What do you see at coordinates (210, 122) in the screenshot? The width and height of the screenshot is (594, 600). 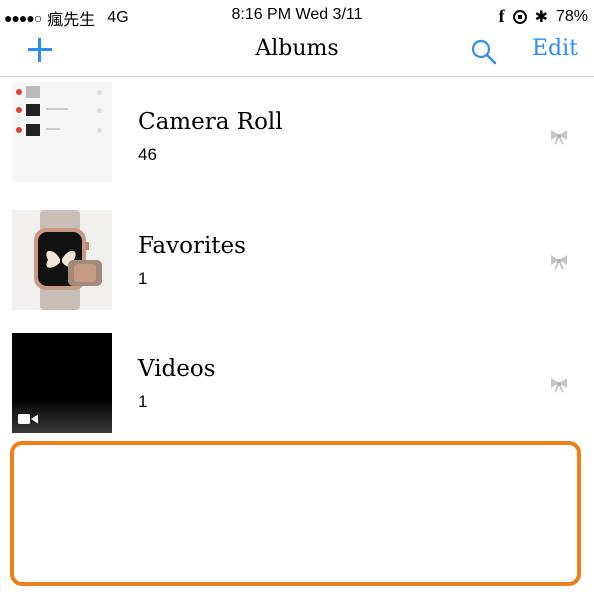 I see `album-title: Camera Roll` at bounding box center [210, 122].